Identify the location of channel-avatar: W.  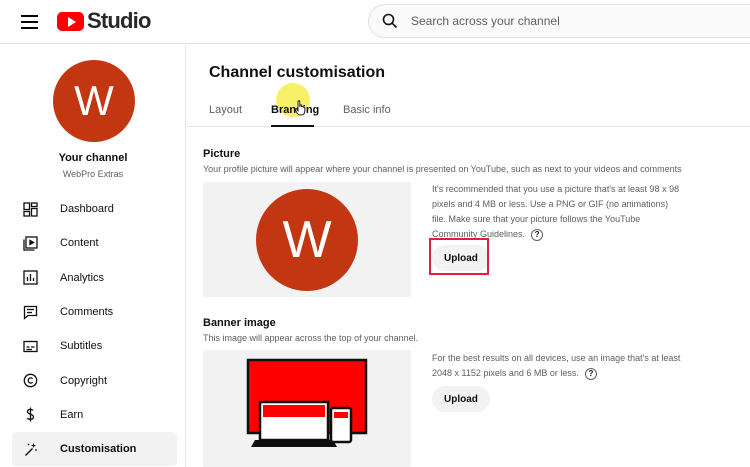
(94, 101).